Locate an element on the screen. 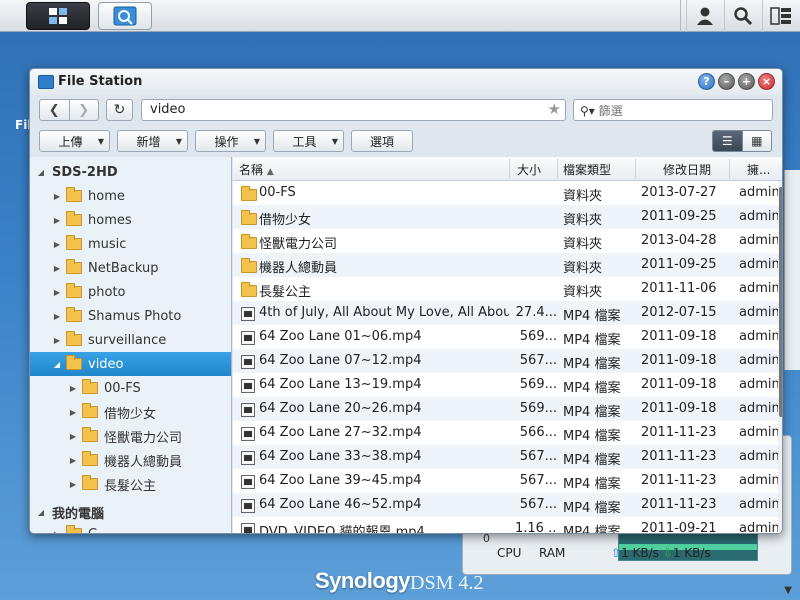  tree-item-00-fs: ▶ 00-FS is located at coordinates (130, 388).